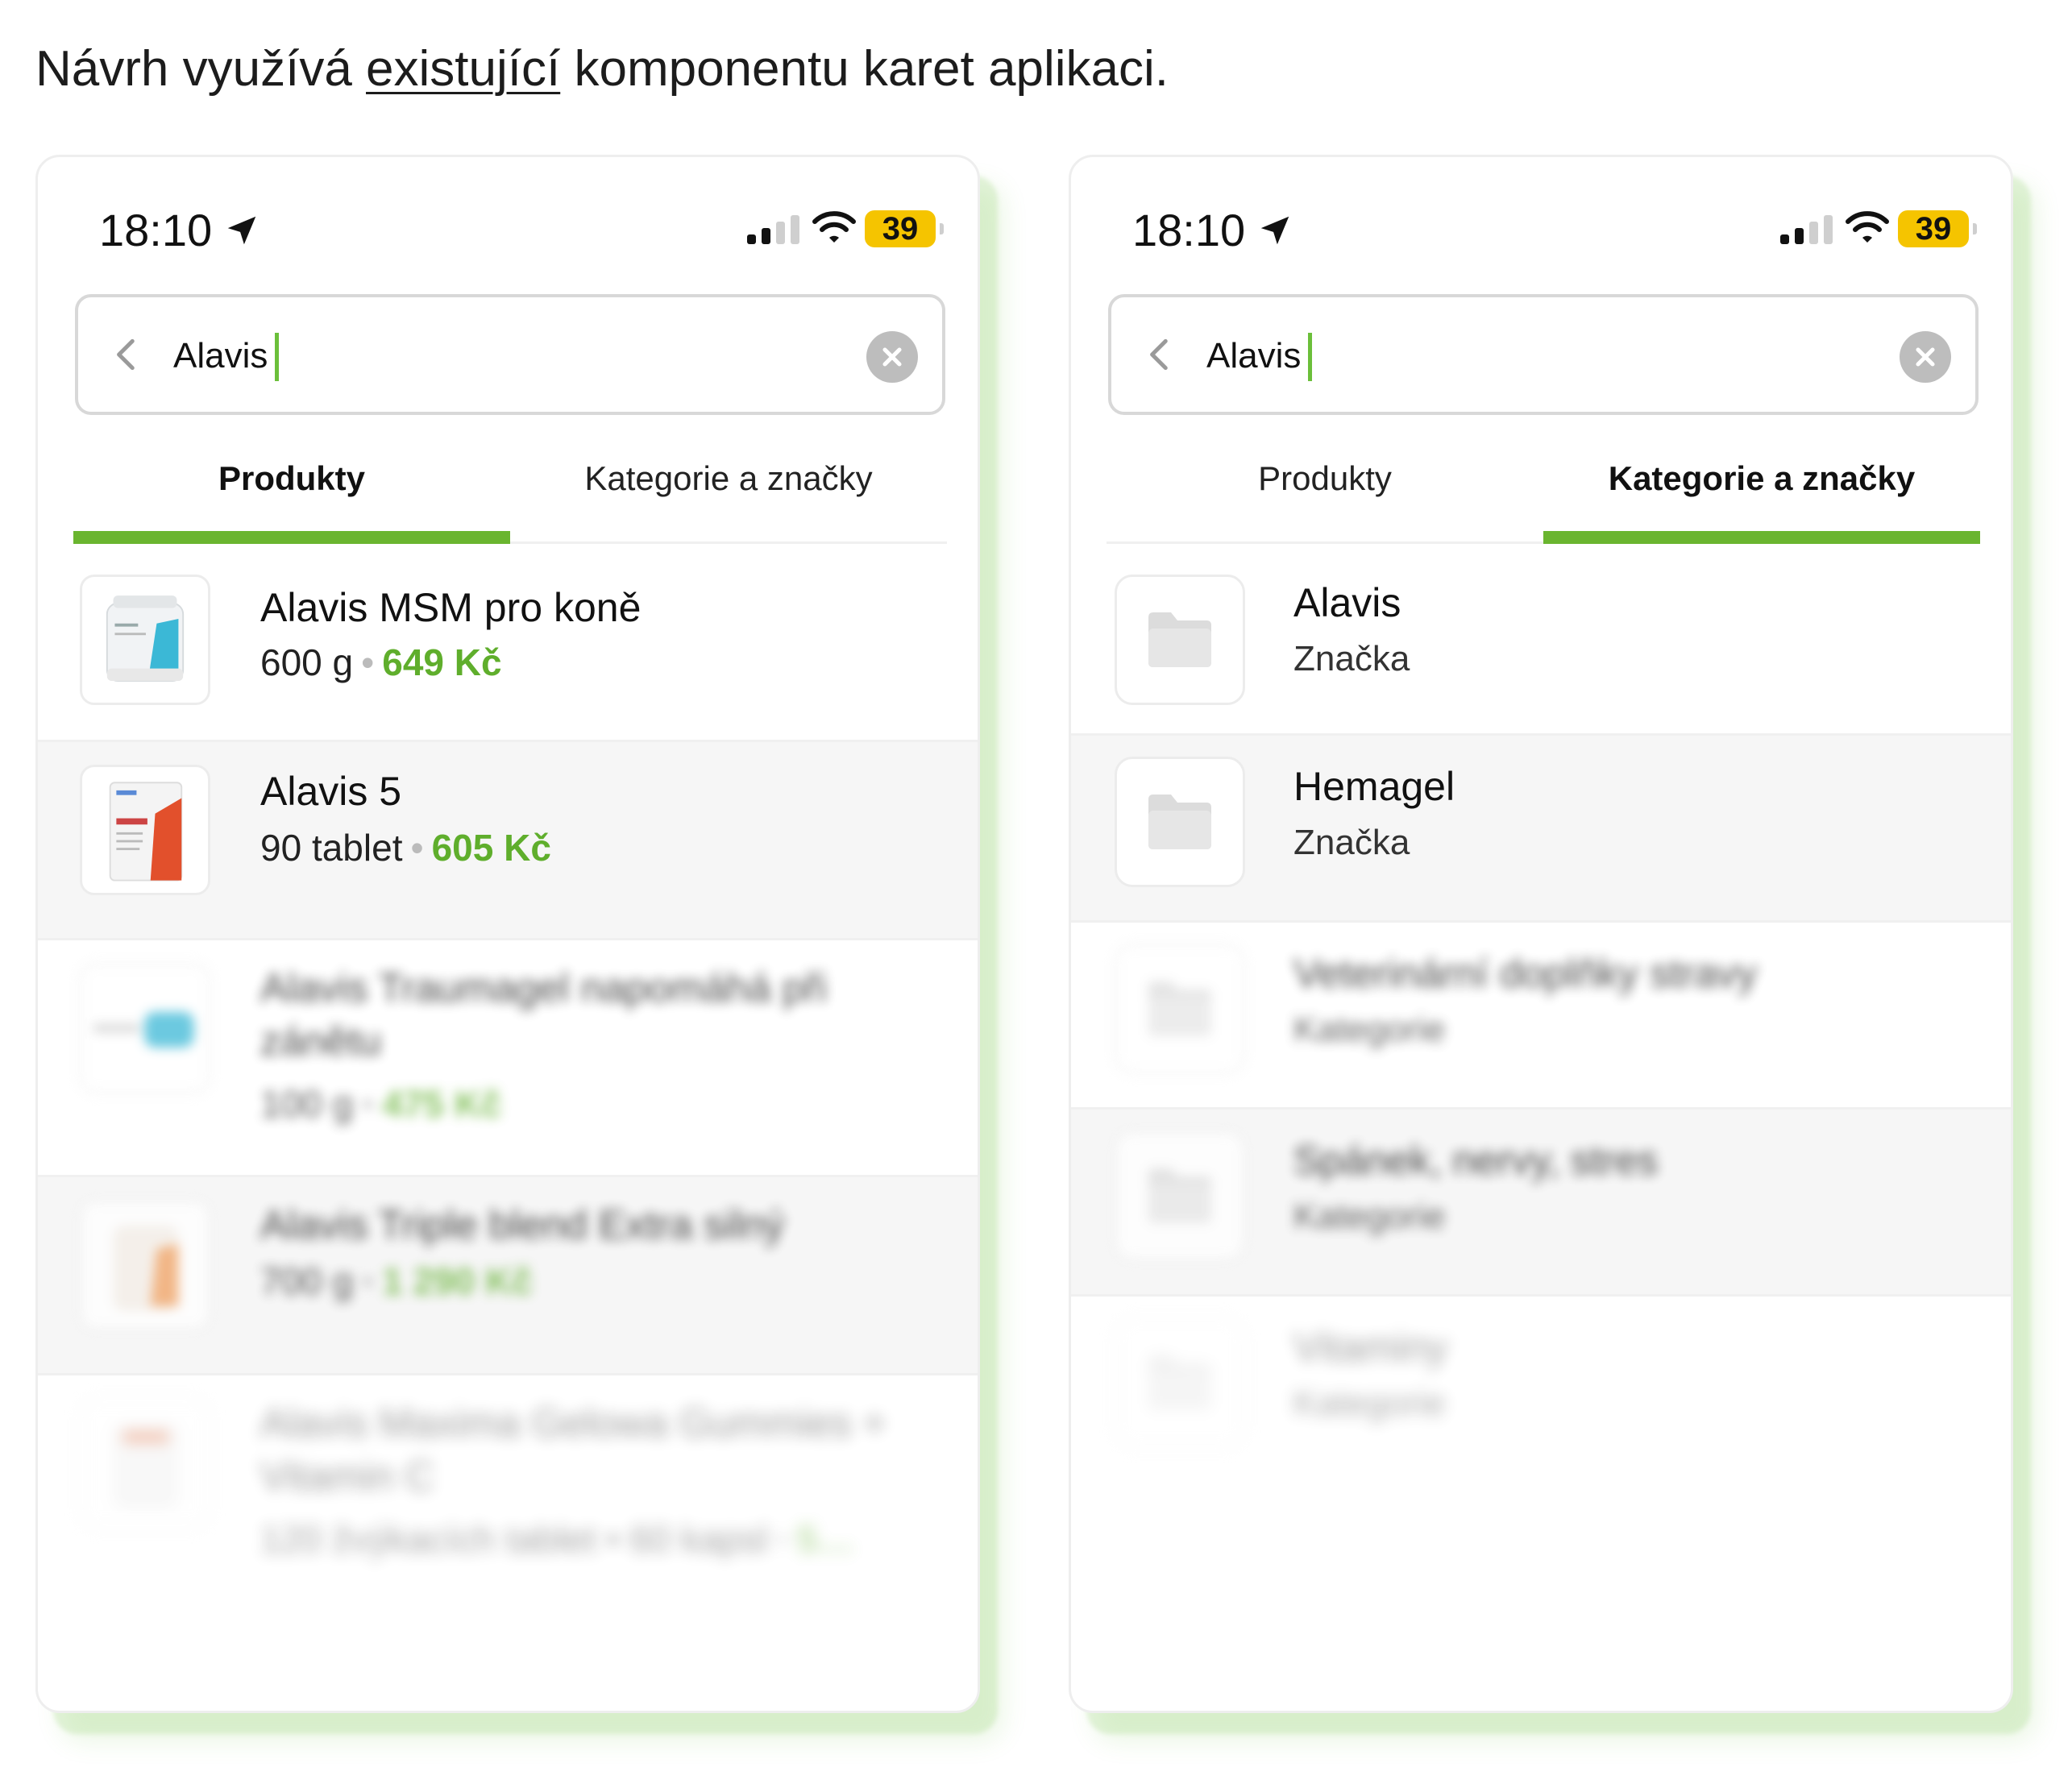 The height and width of the screenshot is (1784, 2072). Describe the element at coordinates (1370, 1347) in the screenshot. I see `category-name: Vitaminy` at that location.